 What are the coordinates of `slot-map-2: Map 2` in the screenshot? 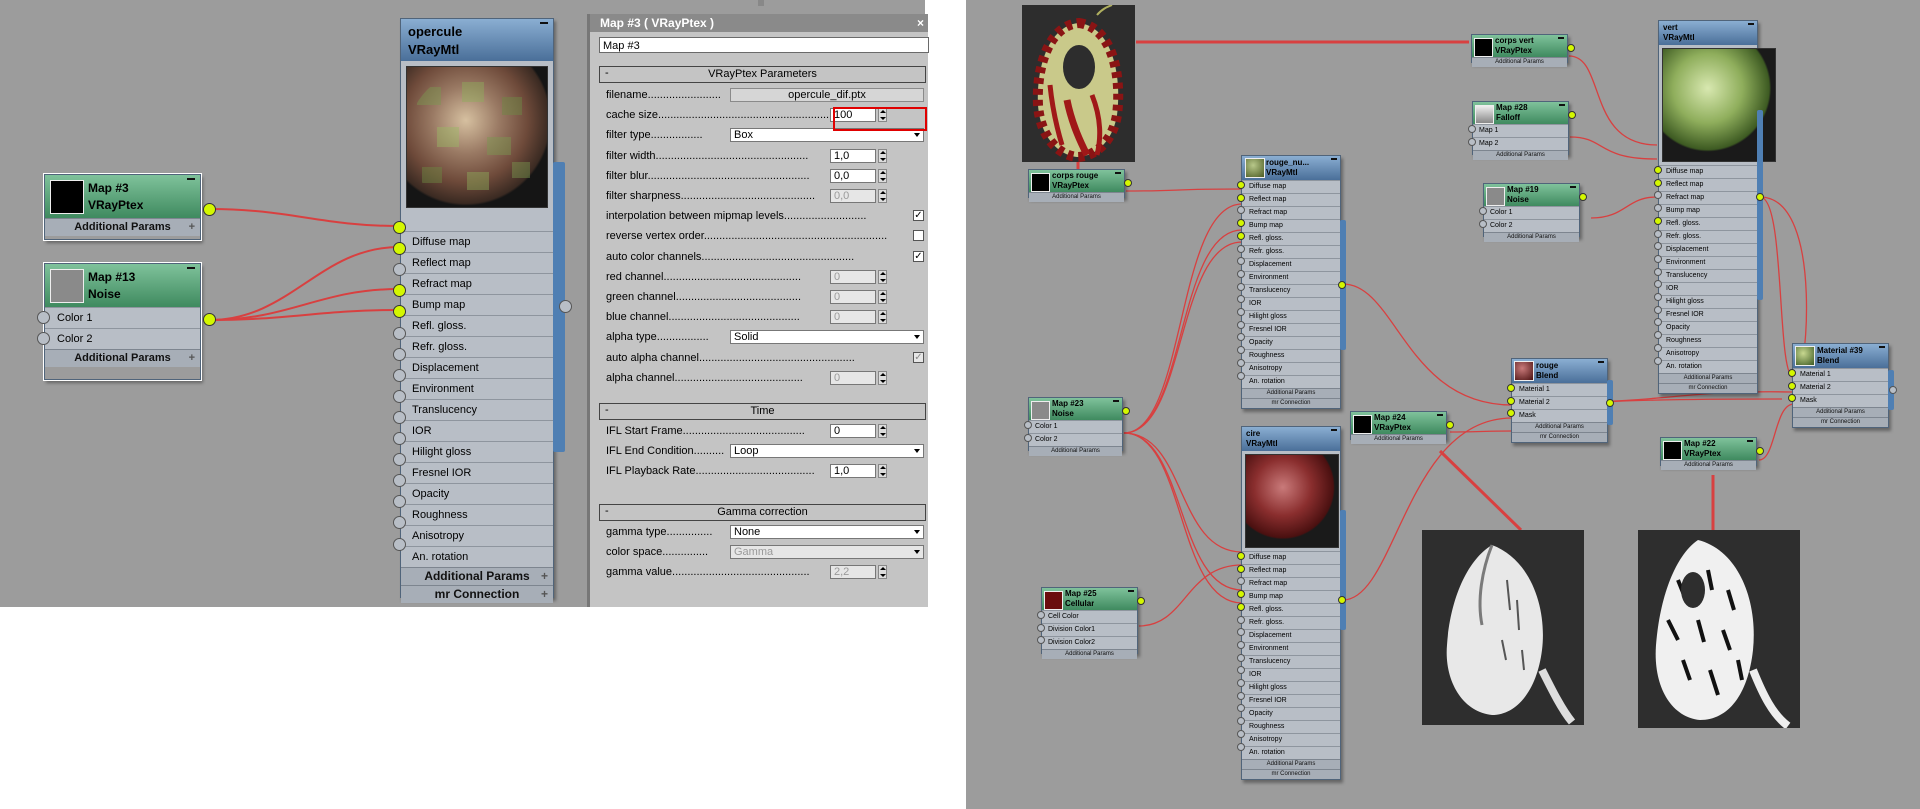 It's located at (1520, 143).